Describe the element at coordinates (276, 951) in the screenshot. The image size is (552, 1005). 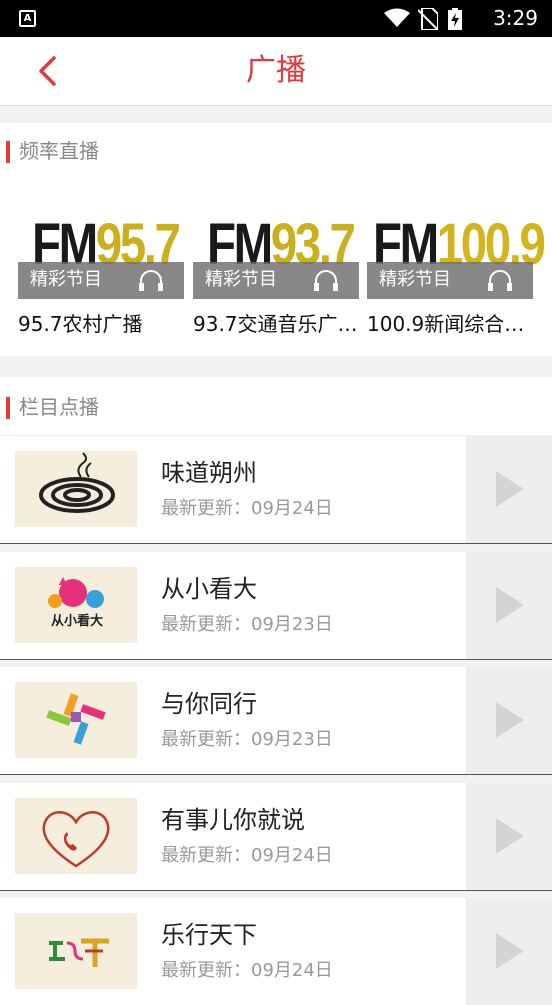
I see `list-item: 乐行天下 最新更新：09月24日` at that location.